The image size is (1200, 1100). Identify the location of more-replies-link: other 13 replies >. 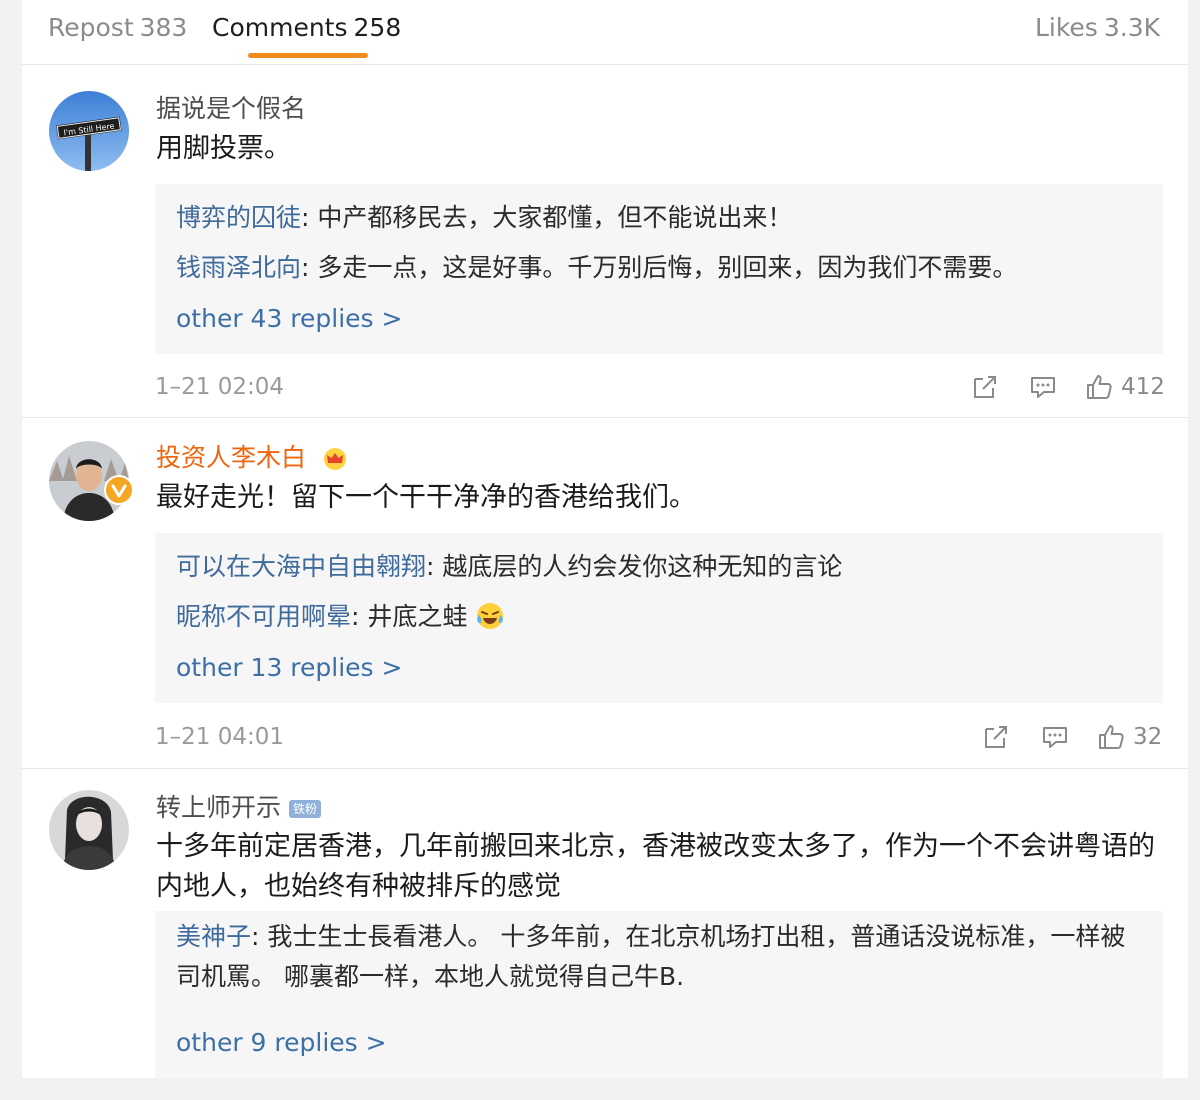
(289, 668).